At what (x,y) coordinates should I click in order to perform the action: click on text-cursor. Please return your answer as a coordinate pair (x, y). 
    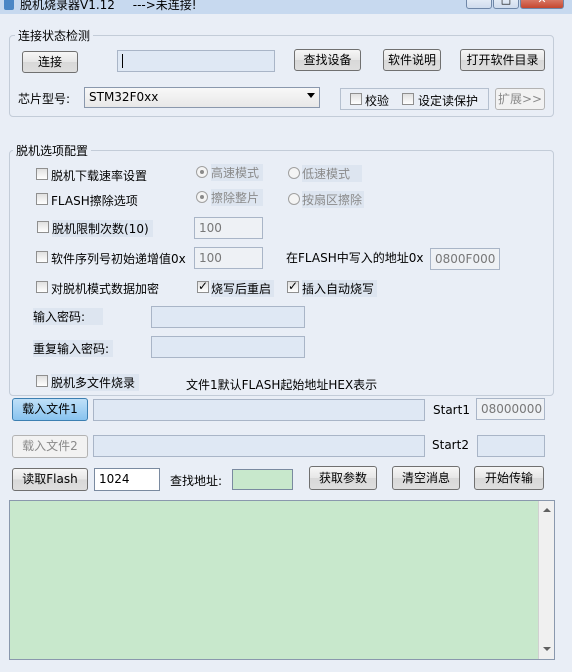
    Looking at the image, I should click on (122, 61).